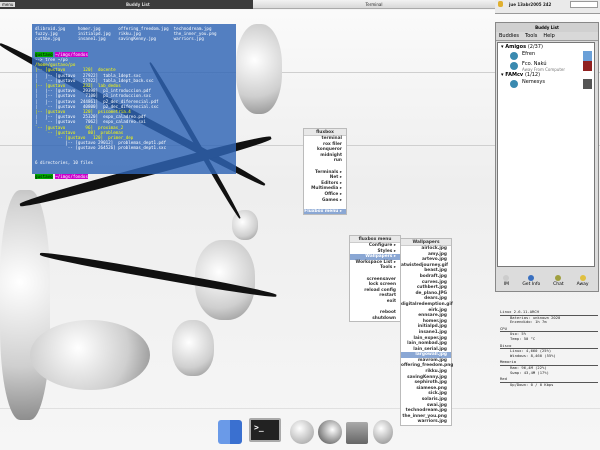 The width and height of the screenshot is (600, 450). Describe the element at coordinates (337, 161) in the screenshot. I see `menu-item-label: run` at that location.